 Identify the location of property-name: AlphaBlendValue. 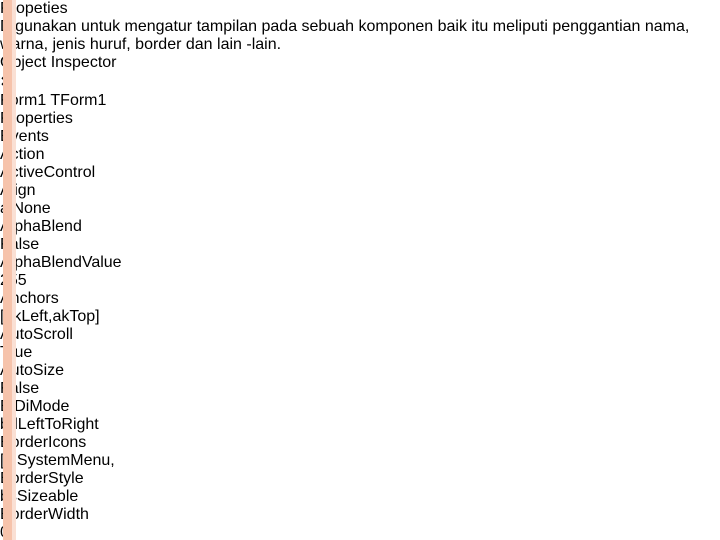
(360, 263).